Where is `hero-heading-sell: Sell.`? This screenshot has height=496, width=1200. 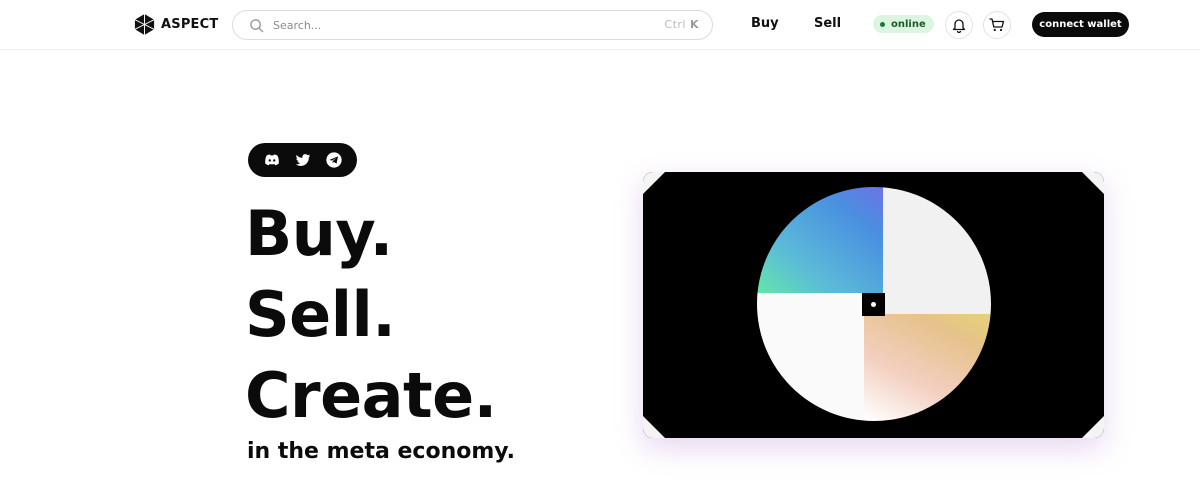 hero-heading-sell: Sell. is located at coordinates (320, 314).